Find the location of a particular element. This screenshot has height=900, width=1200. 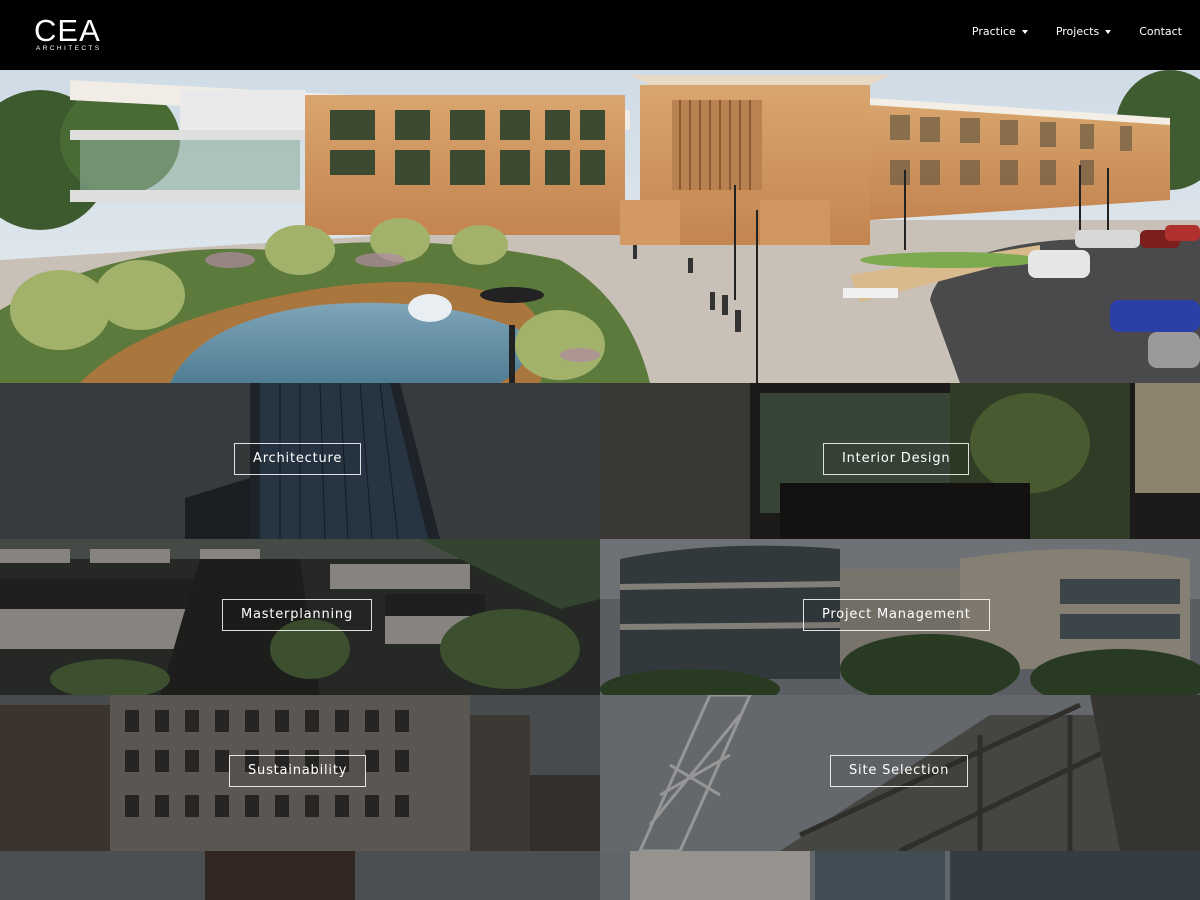

logo-wordmark: CEA is located at coordinates (67, 30).